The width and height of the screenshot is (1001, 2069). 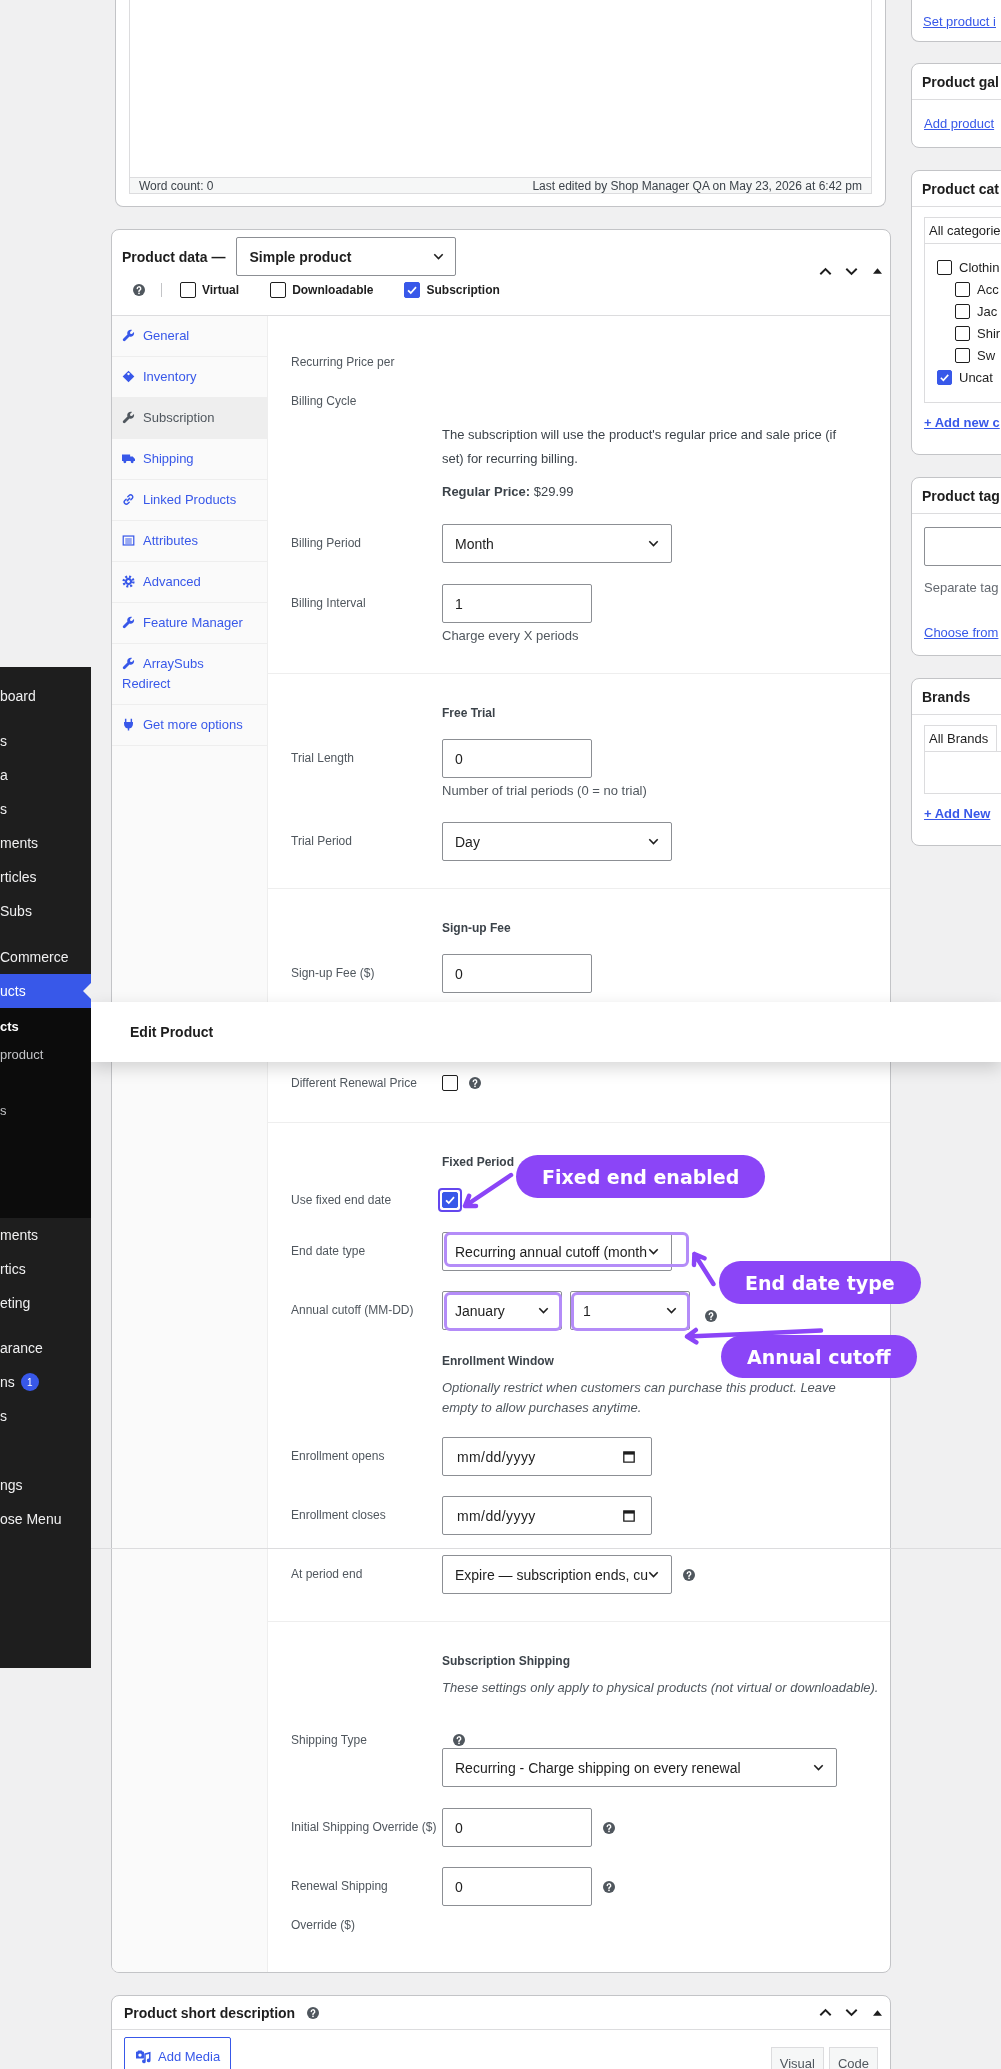 I want to click on link: Add product, so click(x=959, y=124).